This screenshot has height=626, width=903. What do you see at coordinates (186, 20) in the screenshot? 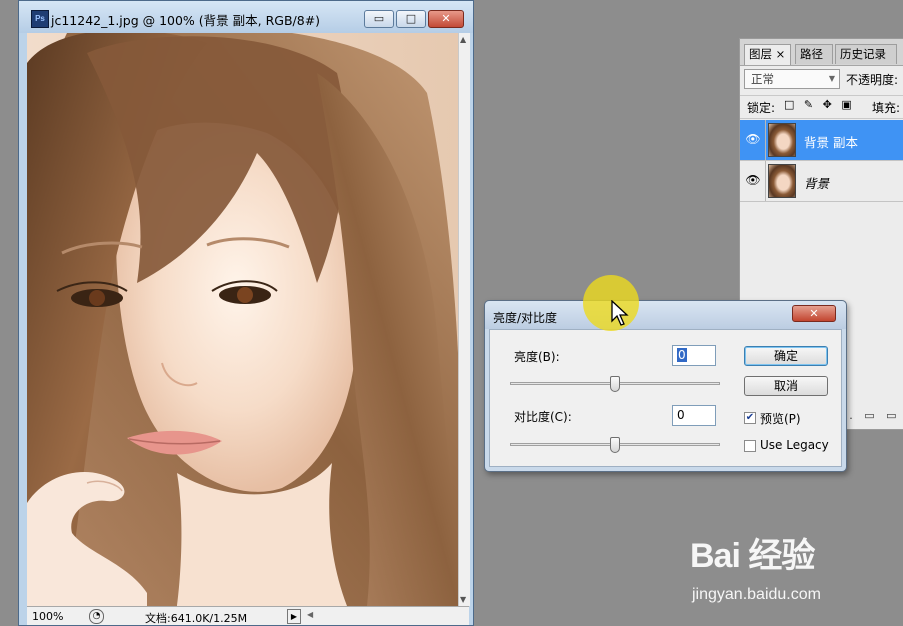
I see `document-title: jc11242_1.jpg @ 100% (背景 副本, RGB/8#)` at bounding box center [186, 20].